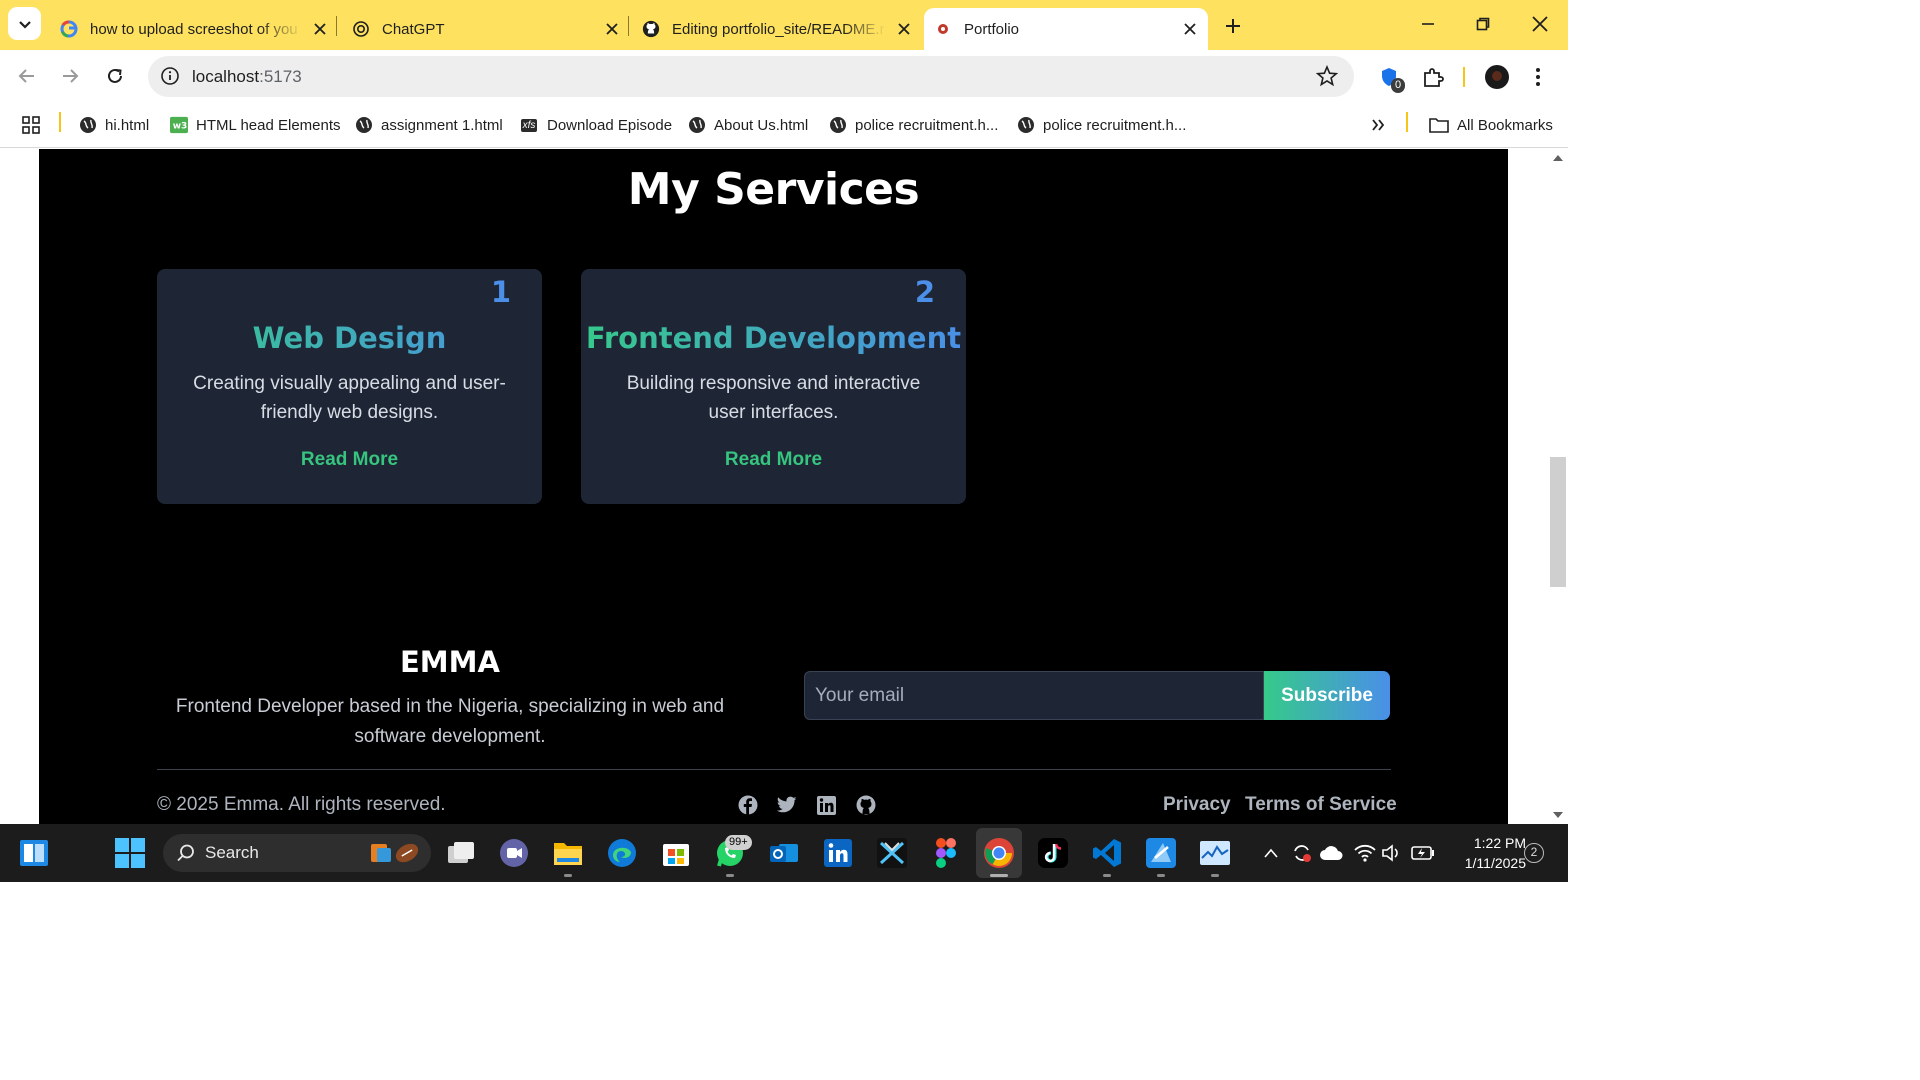  Describe the element at coordinates (514, 853) in the screenshot. I see `teams-app` at that location.